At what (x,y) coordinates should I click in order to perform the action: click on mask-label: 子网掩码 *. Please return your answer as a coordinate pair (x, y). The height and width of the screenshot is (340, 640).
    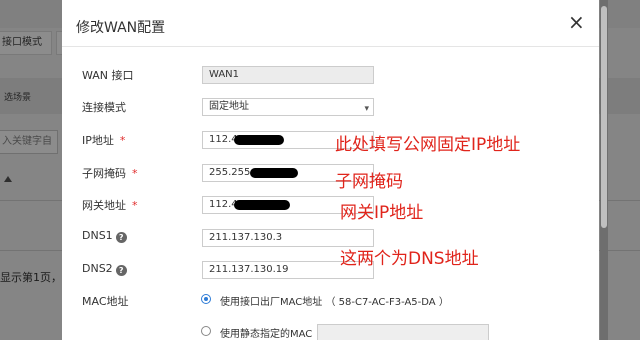
    Looking at the image, I should click on (110, 173).